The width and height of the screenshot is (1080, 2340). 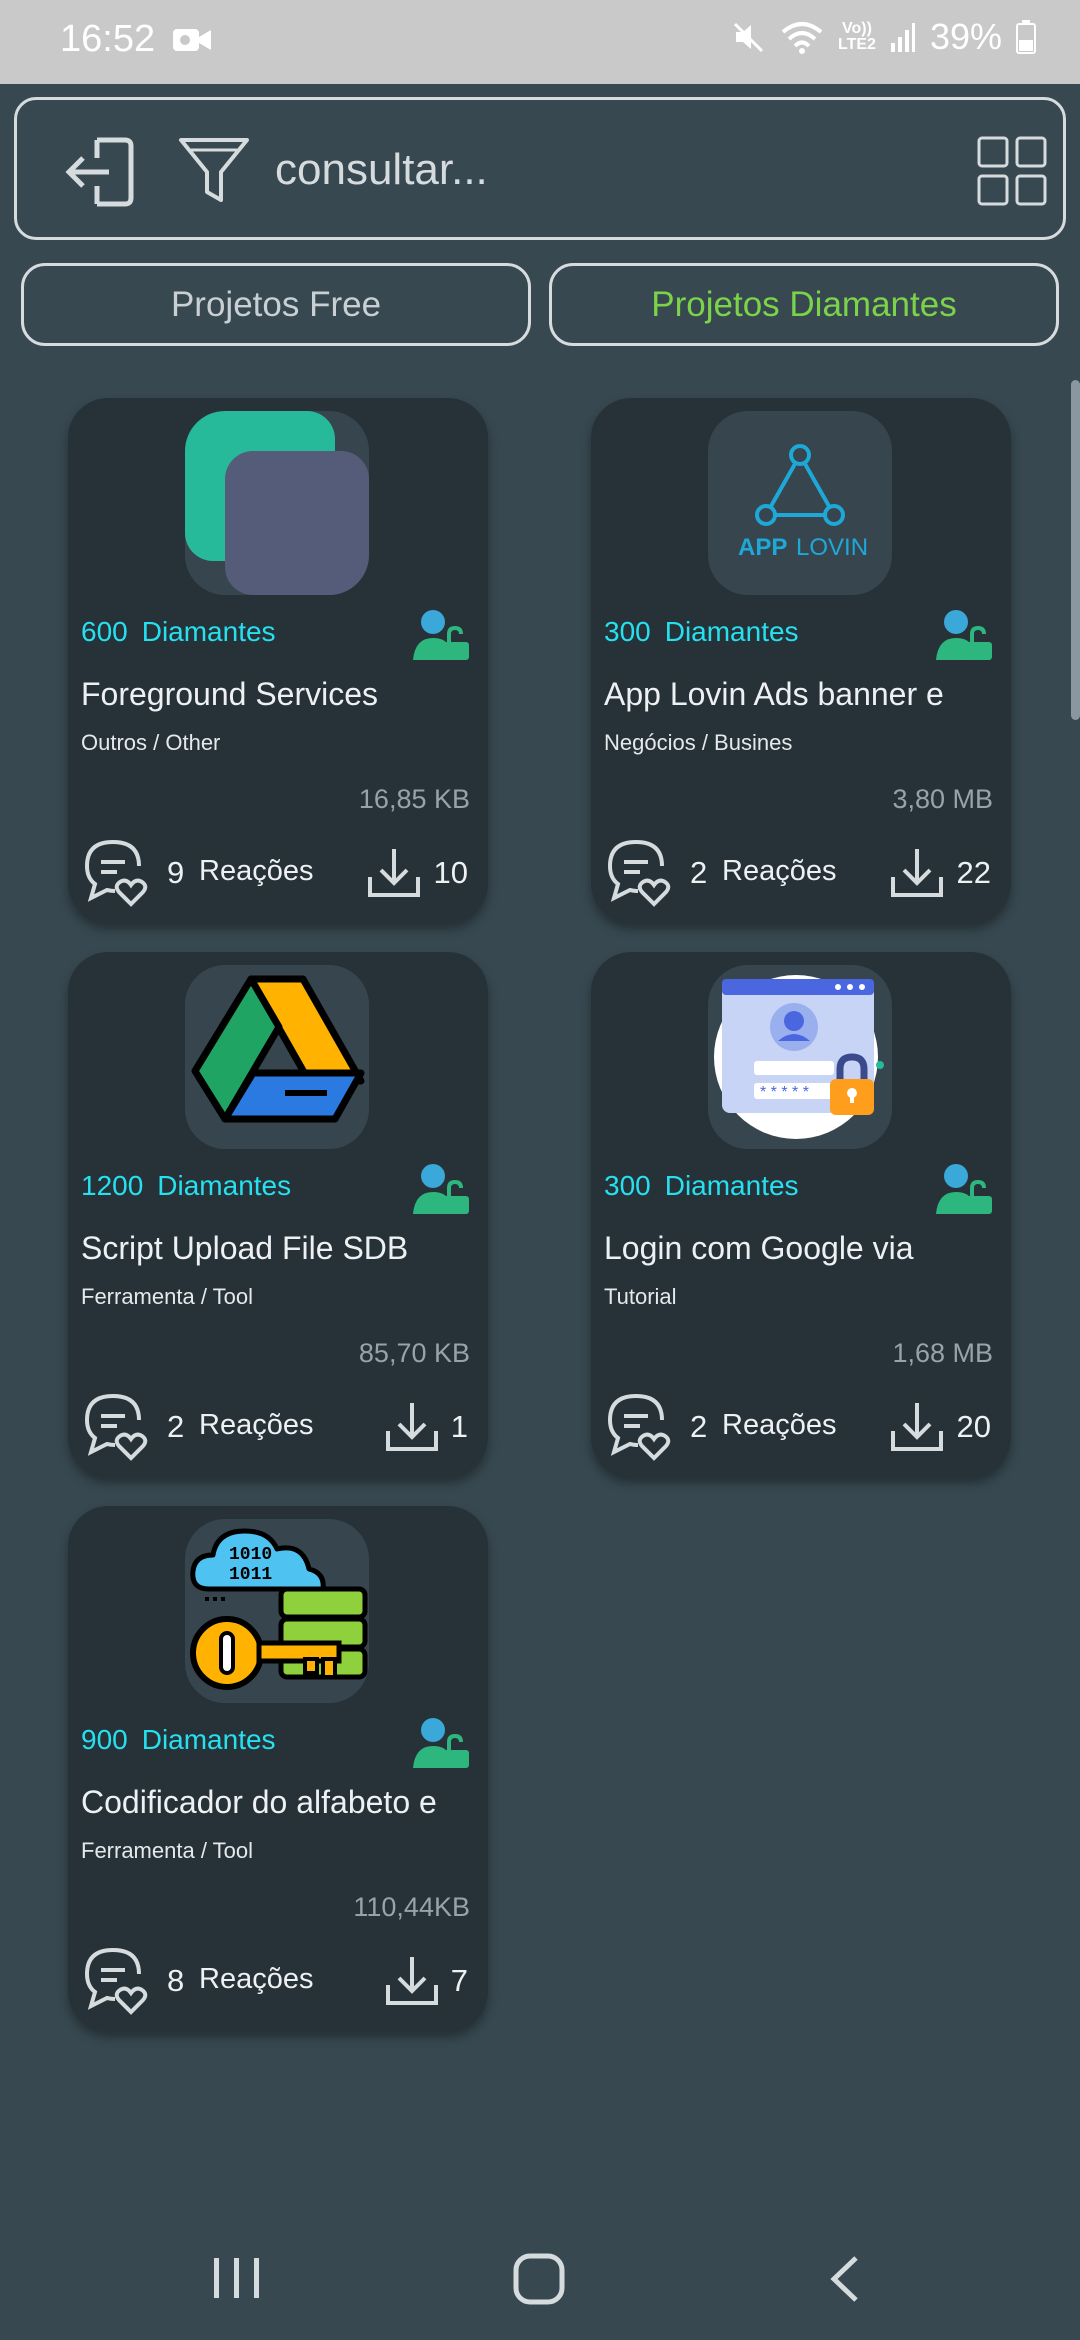 I want to click on card-title: Codificador do alfabeto e, so click(x=259, y=1802).